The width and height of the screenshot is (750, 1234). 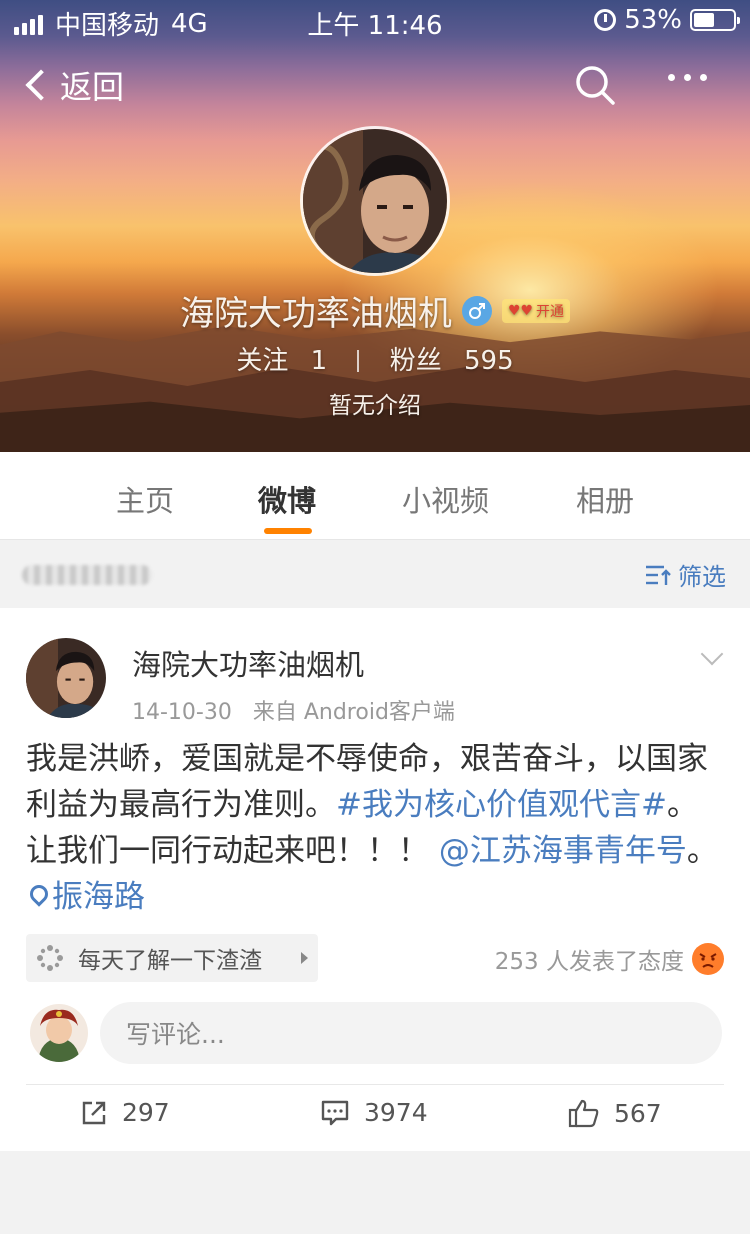 I want to click on profile-stats: 关注 1 粉丝 595, so click(x=375, y=358).